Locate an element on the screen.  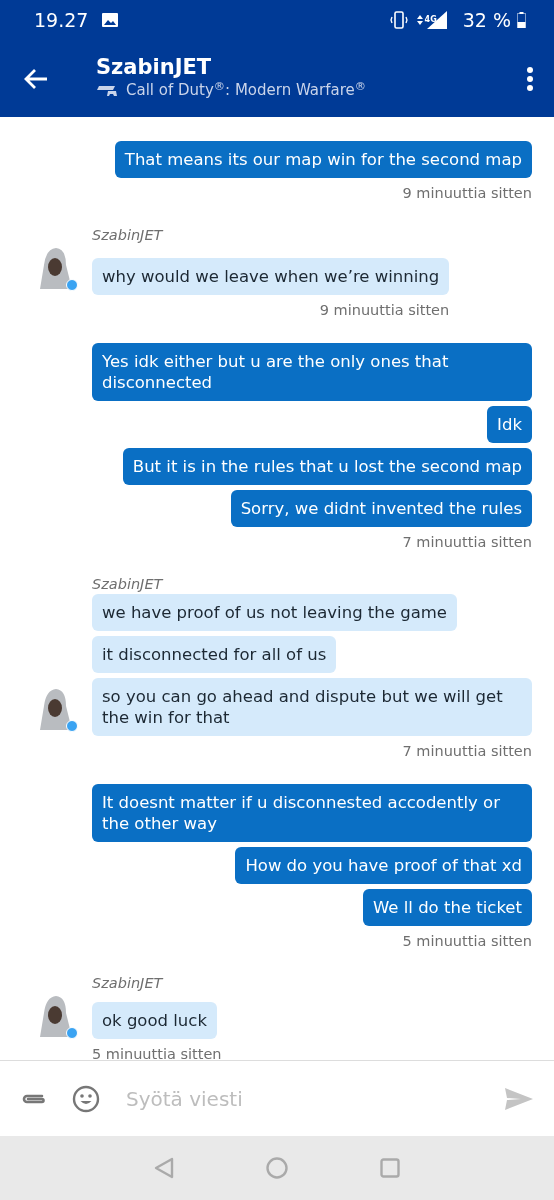
message-bubble: we have proof of us not leaving the game is located at coordinates (274, 612).